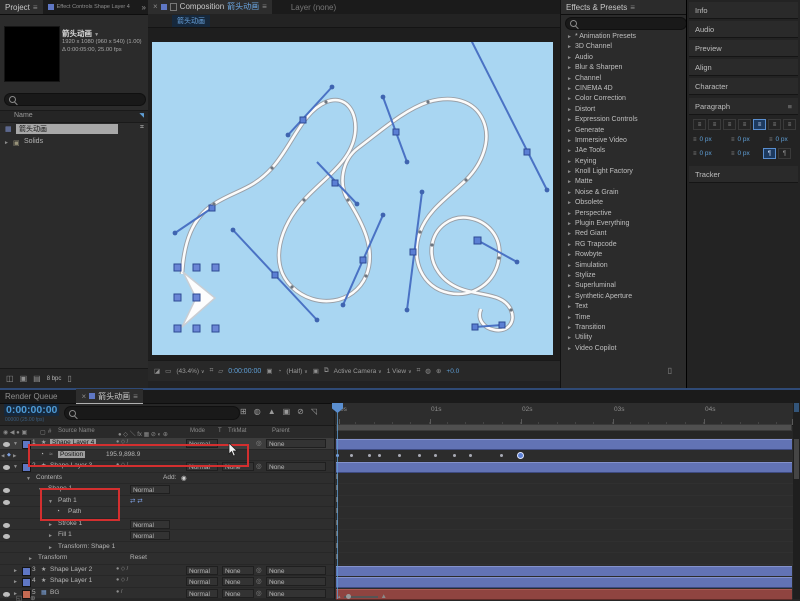 The image size is (800, 601). Describe the element at coordinates (89, 7) in the screenshot. I see `tab-effect-controls: Effect Controls Shape Layer 4` at that location.